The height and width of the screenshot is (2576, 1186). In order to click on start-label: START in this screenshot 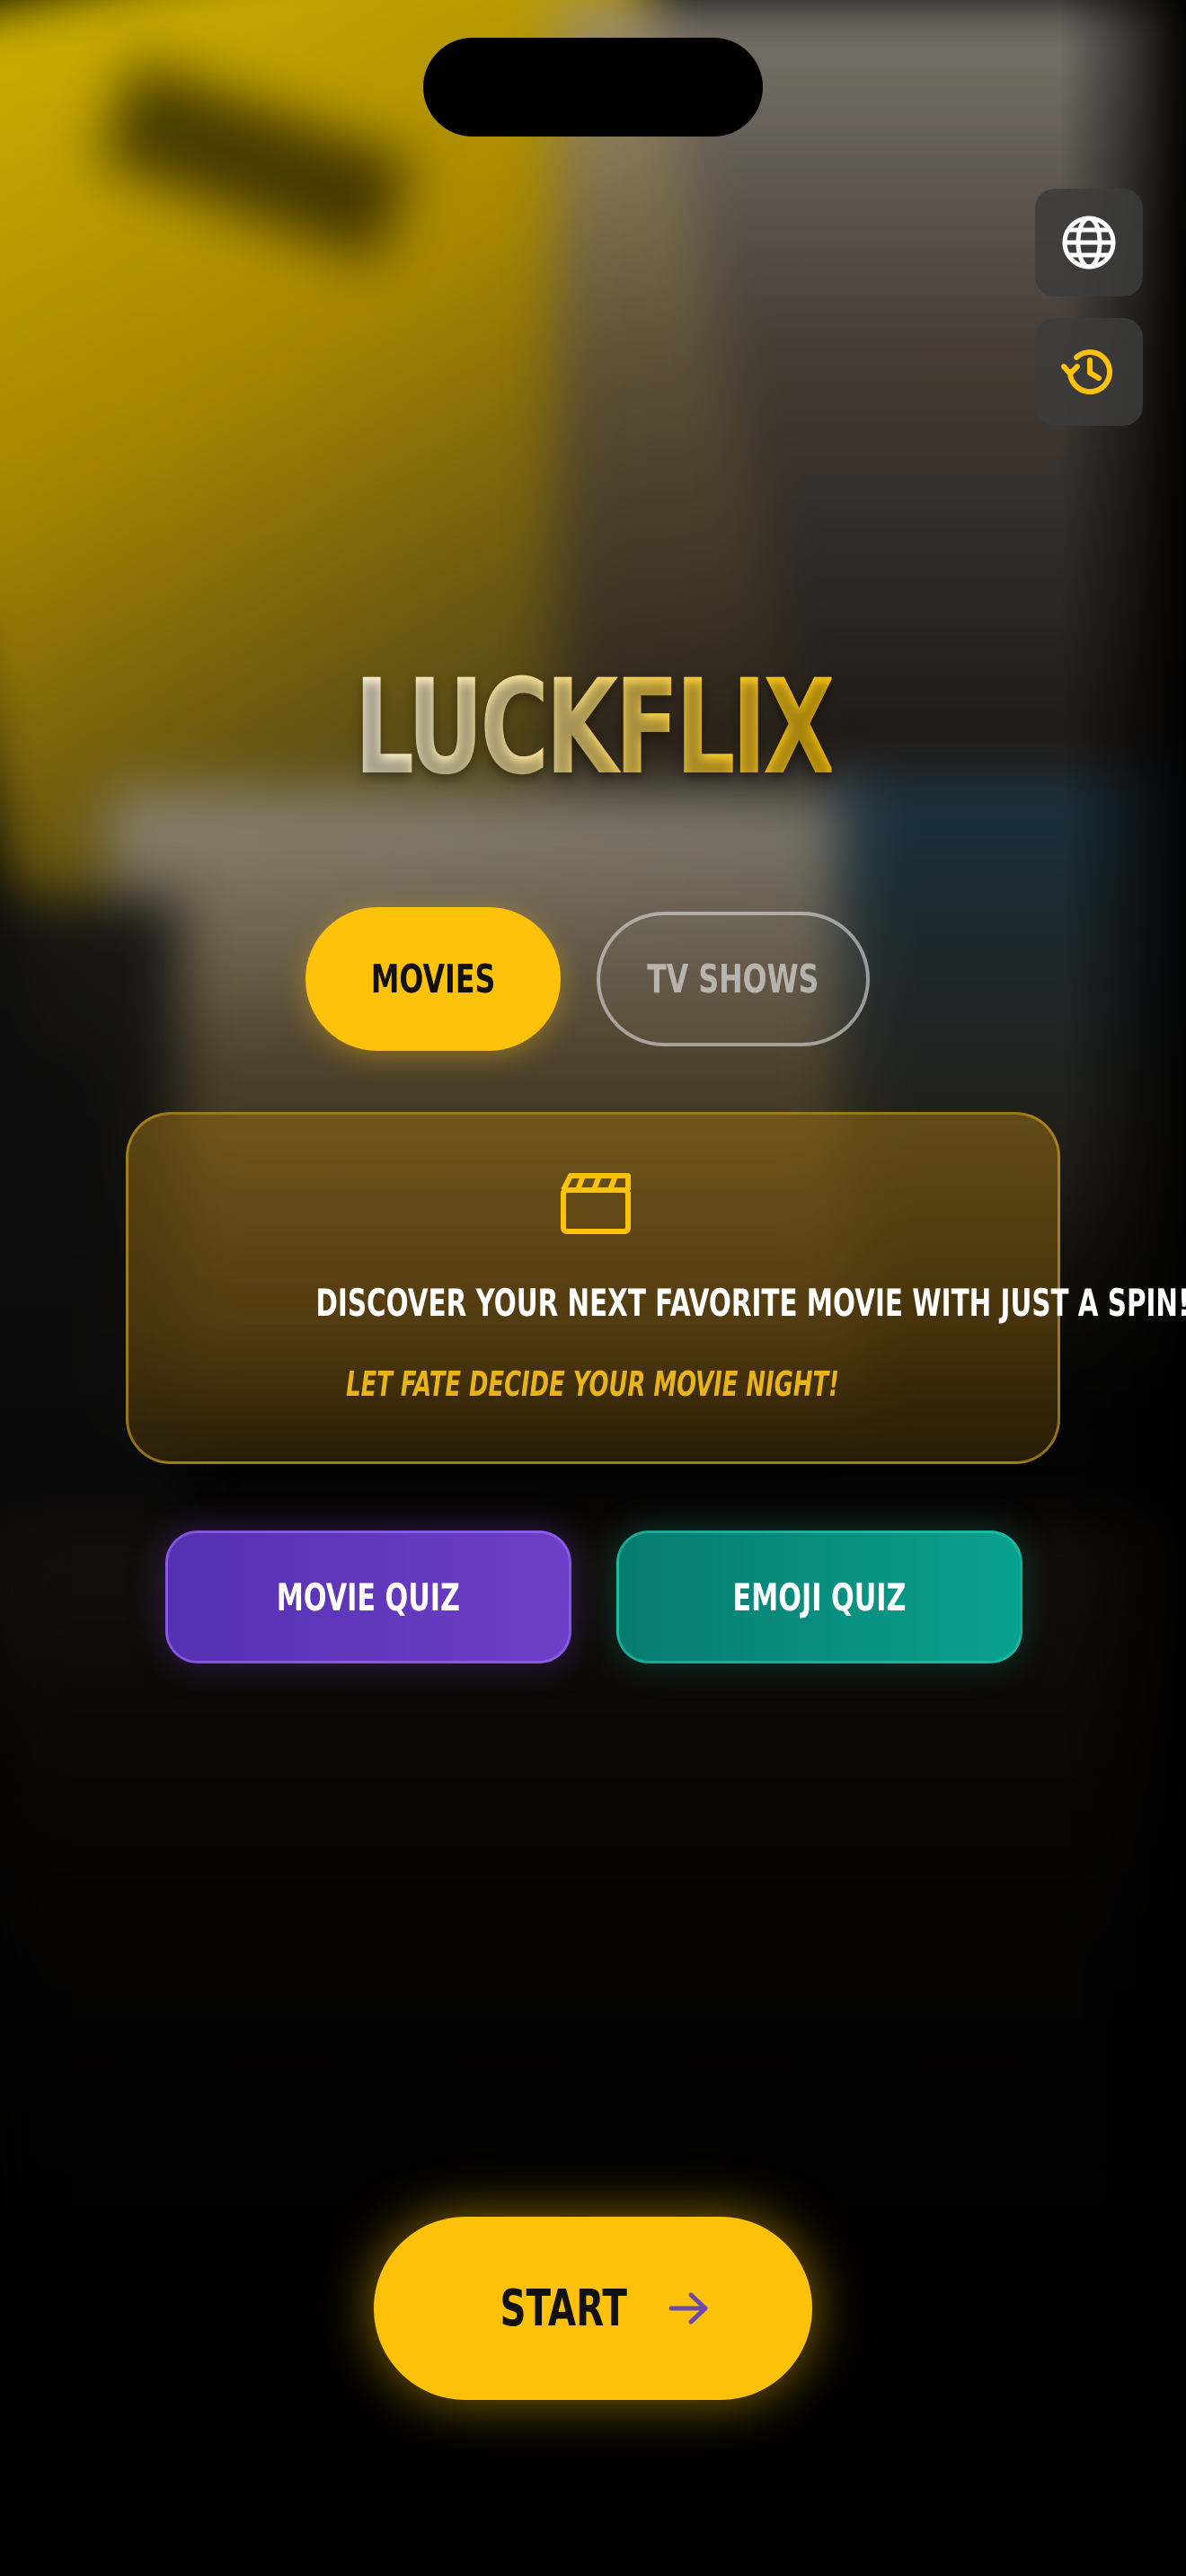, I will do `click(563, 2308)`.